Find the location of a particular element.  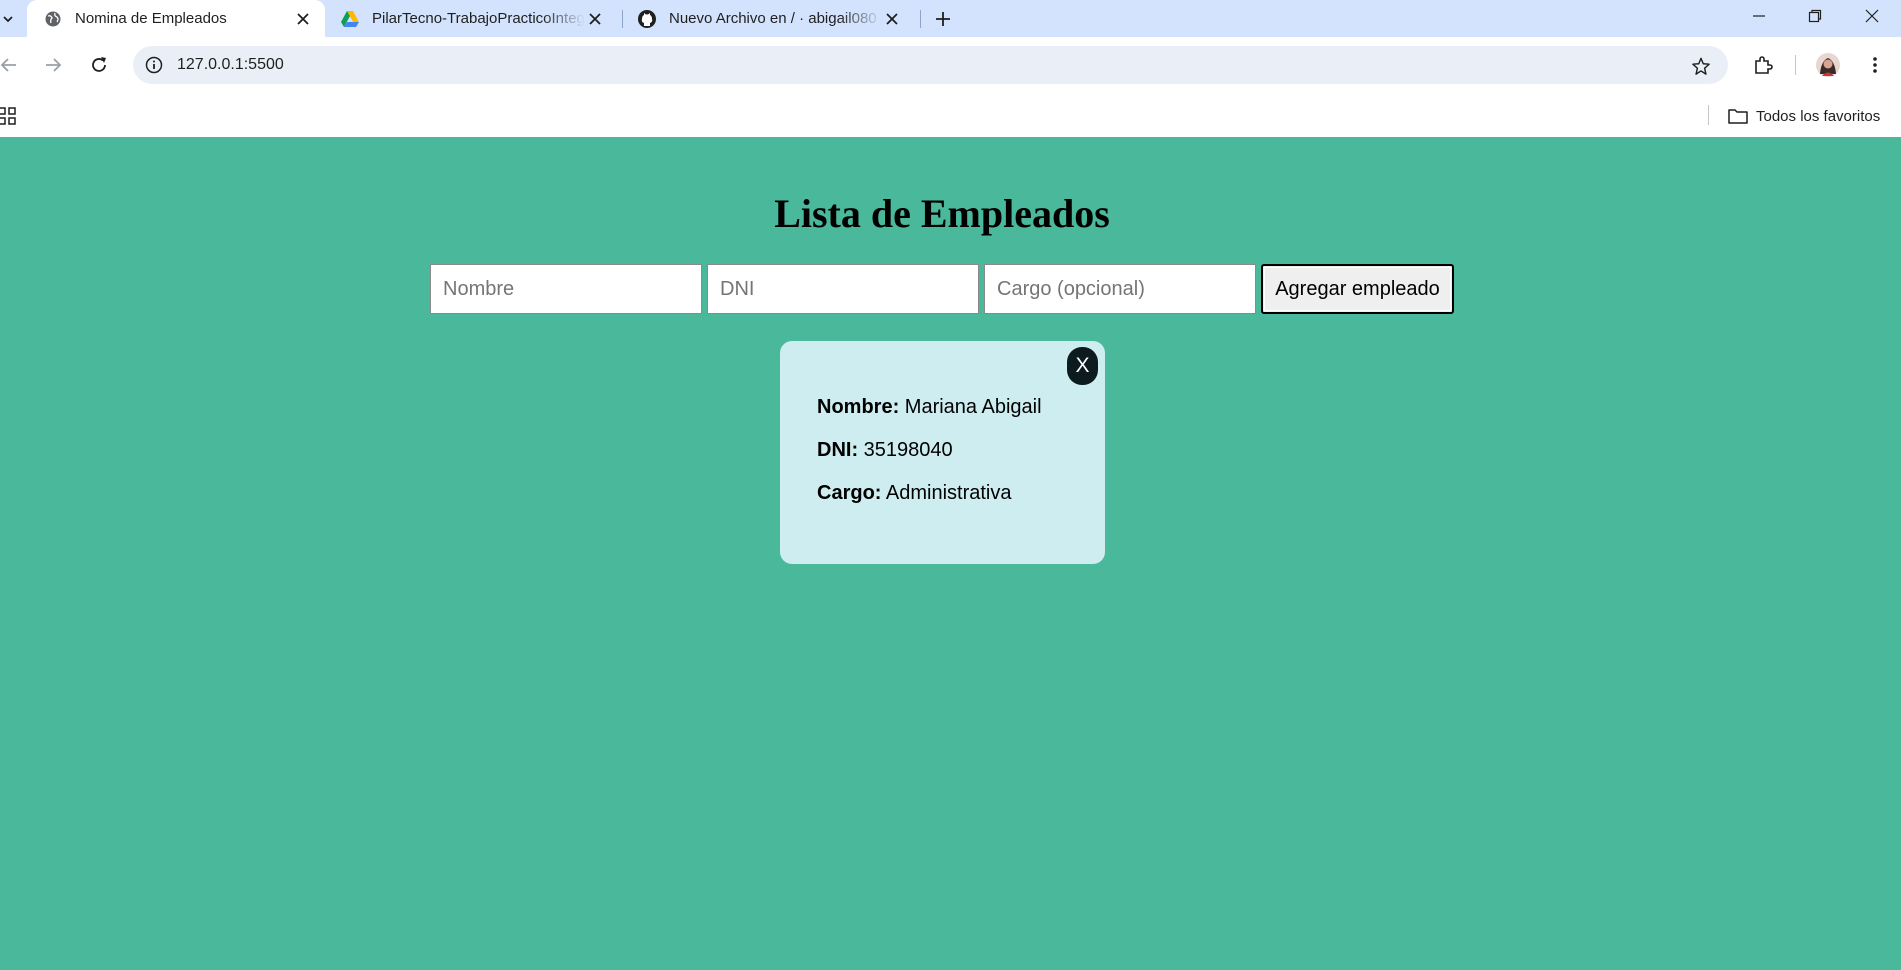

minimize-icon is located at coordinates (1759, 16).